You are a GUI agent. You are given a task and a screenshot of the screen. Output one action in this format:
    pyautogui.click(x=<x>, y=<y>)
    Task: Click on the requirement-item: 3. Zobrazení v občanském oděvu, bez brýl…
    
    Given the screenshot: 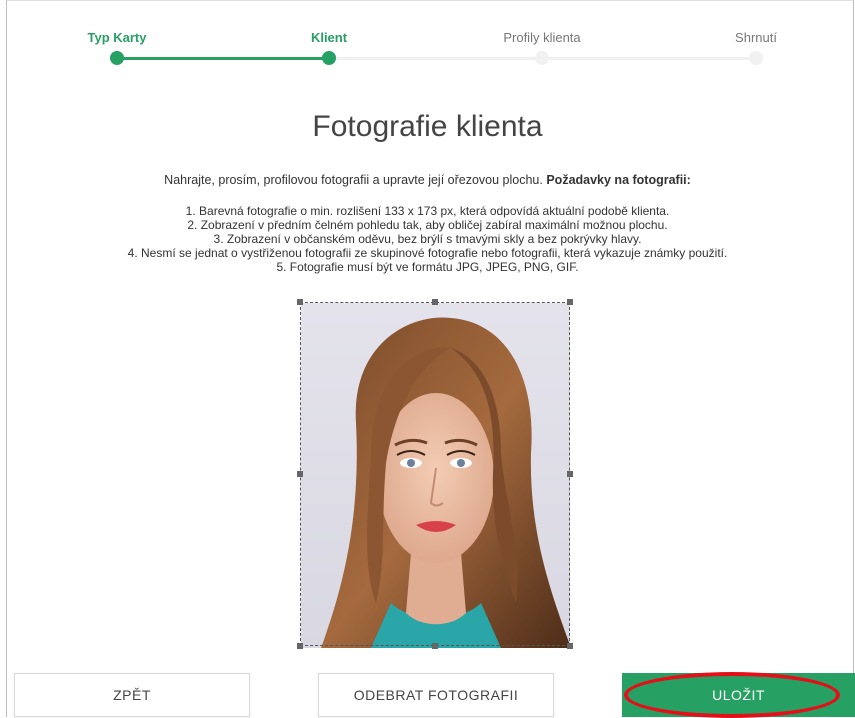 What is the action you would take?
    pyautogui.click(x=427, y=239)
    